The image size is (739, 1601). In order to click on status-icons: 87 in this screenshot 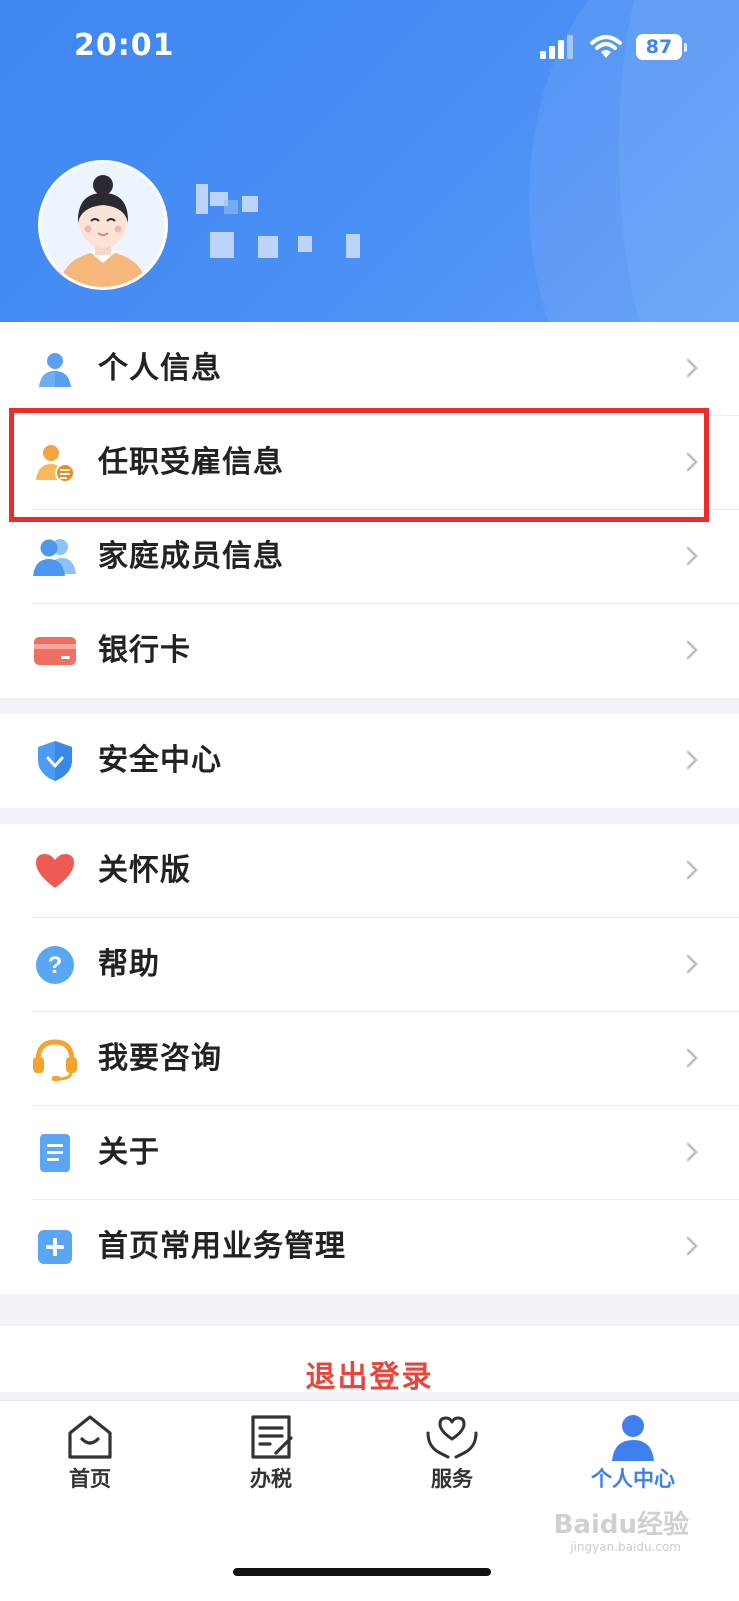, I will do `click(613, 47)`.